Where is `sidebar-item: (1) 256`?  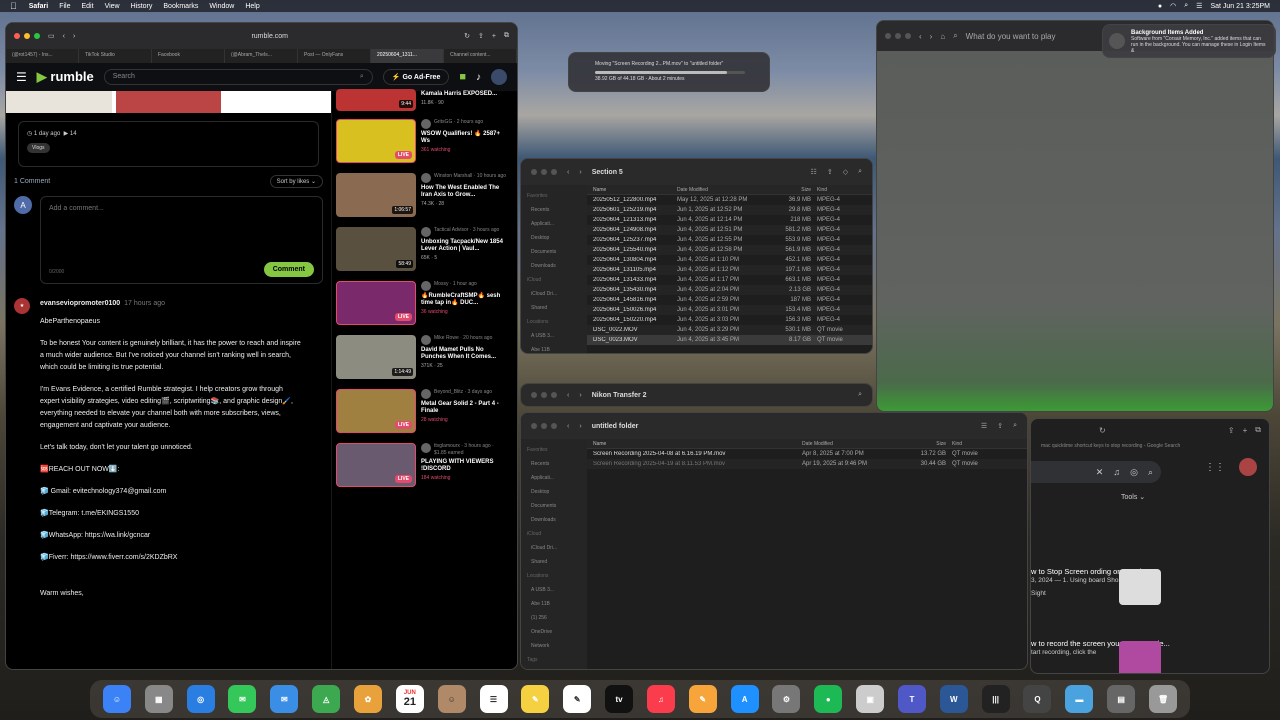
sidebar-item: (1) 256 is located at coordinates (554, 618).